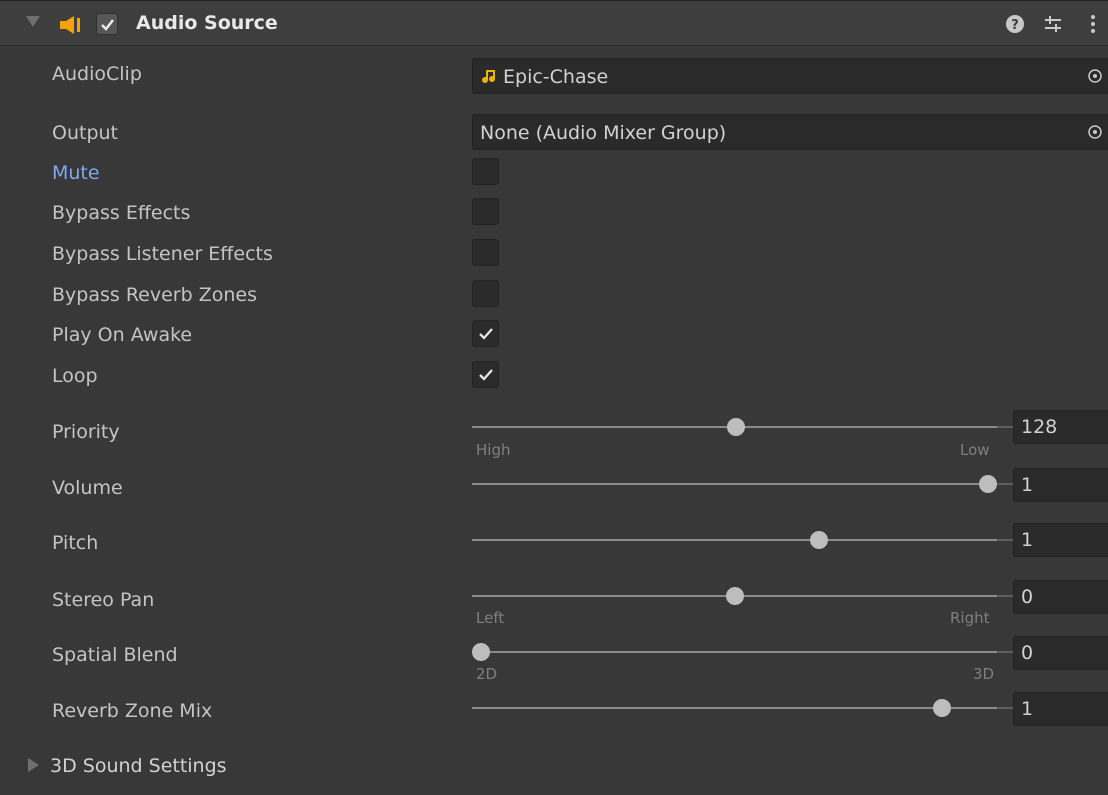 The image size is (1108, 795). Describe the element at coordinates (1060, 653) in the screenshot. I see `spatial-blend-input: 0` at that location.